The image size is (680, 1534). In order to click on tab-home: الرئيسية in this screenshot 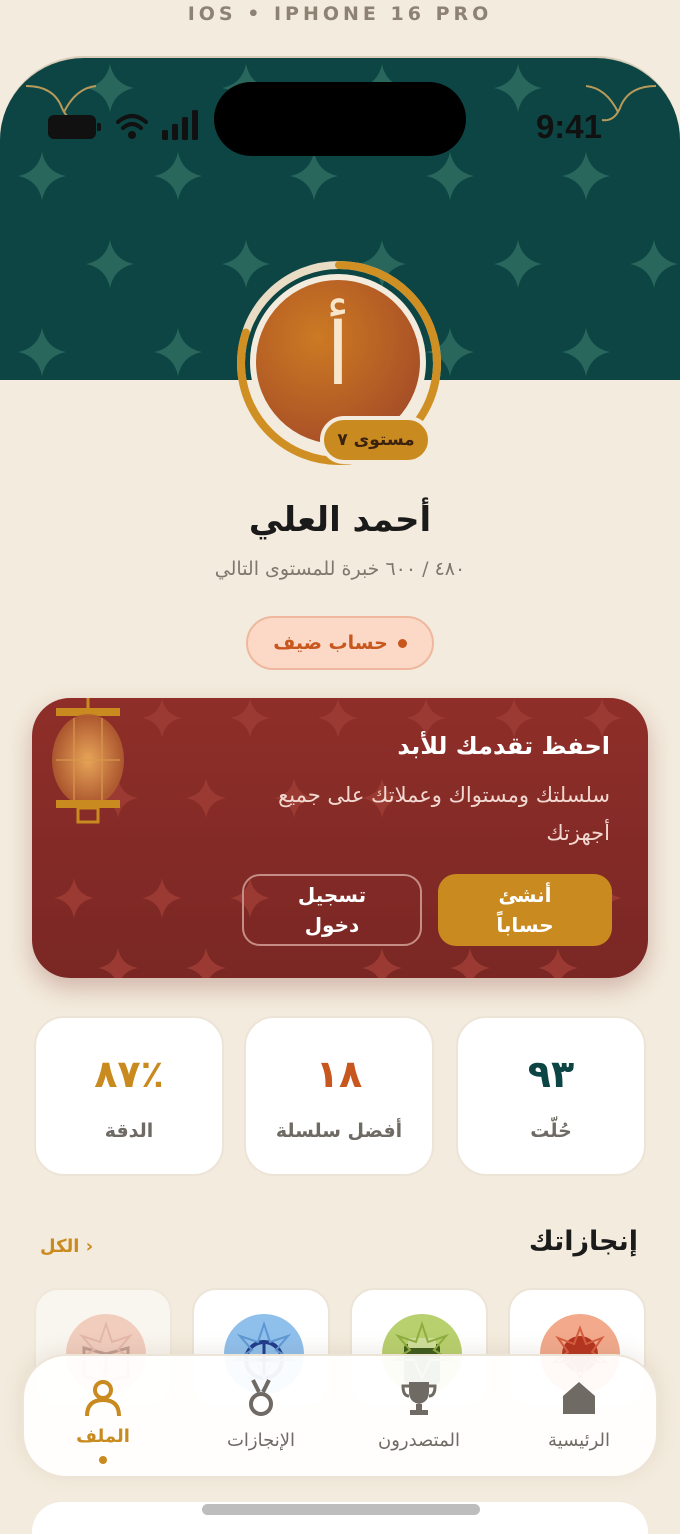, I will do `click(579, 1418)`.